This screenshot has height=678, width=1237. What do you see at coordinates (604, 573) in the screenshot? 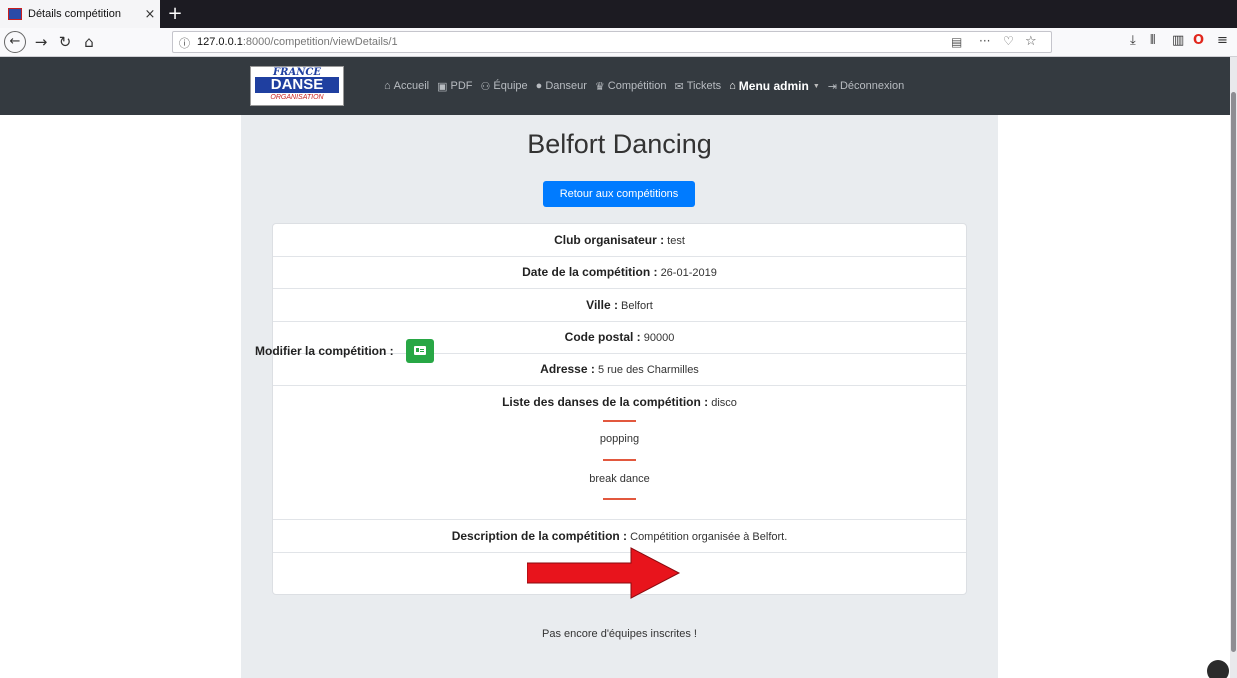
I see `annotation-arrow-icon` at bounding box center [604, 573].